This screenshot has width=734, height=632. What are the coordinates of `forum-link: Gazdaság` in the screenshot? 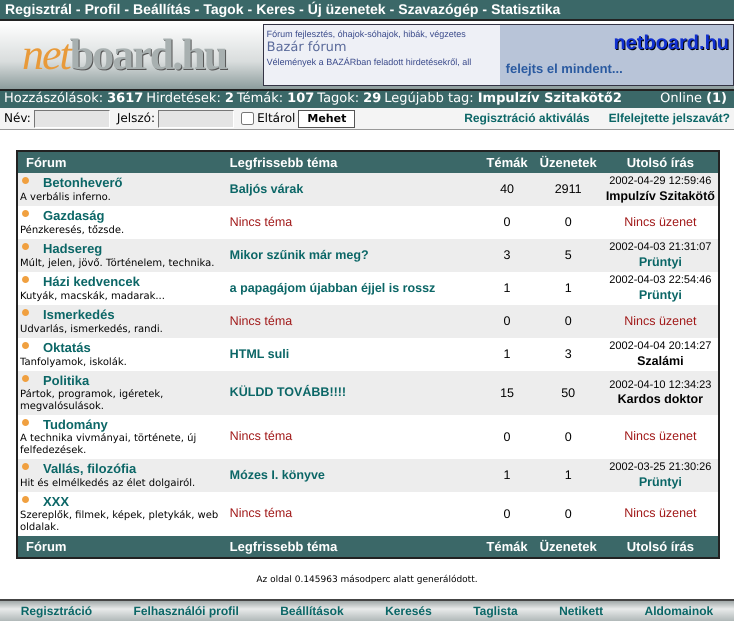 It's located at (73, 216).